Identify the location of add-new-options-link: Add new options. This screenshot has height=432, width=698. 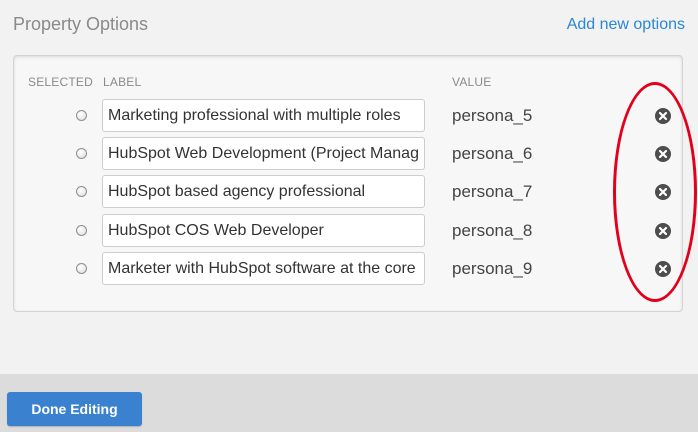
(626, 25).